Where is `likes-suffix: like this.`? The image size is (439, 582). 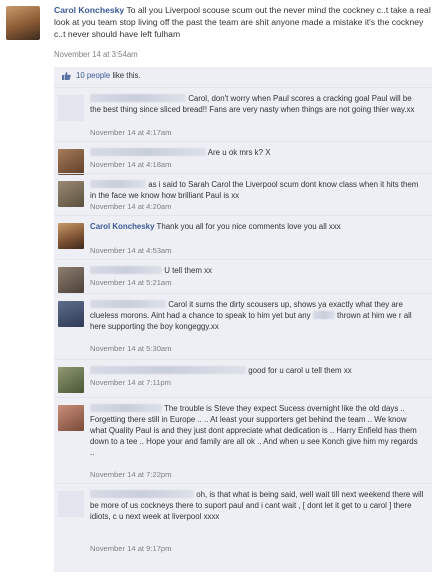
likes-suffix: like this. is located at coordinates (126, 75).